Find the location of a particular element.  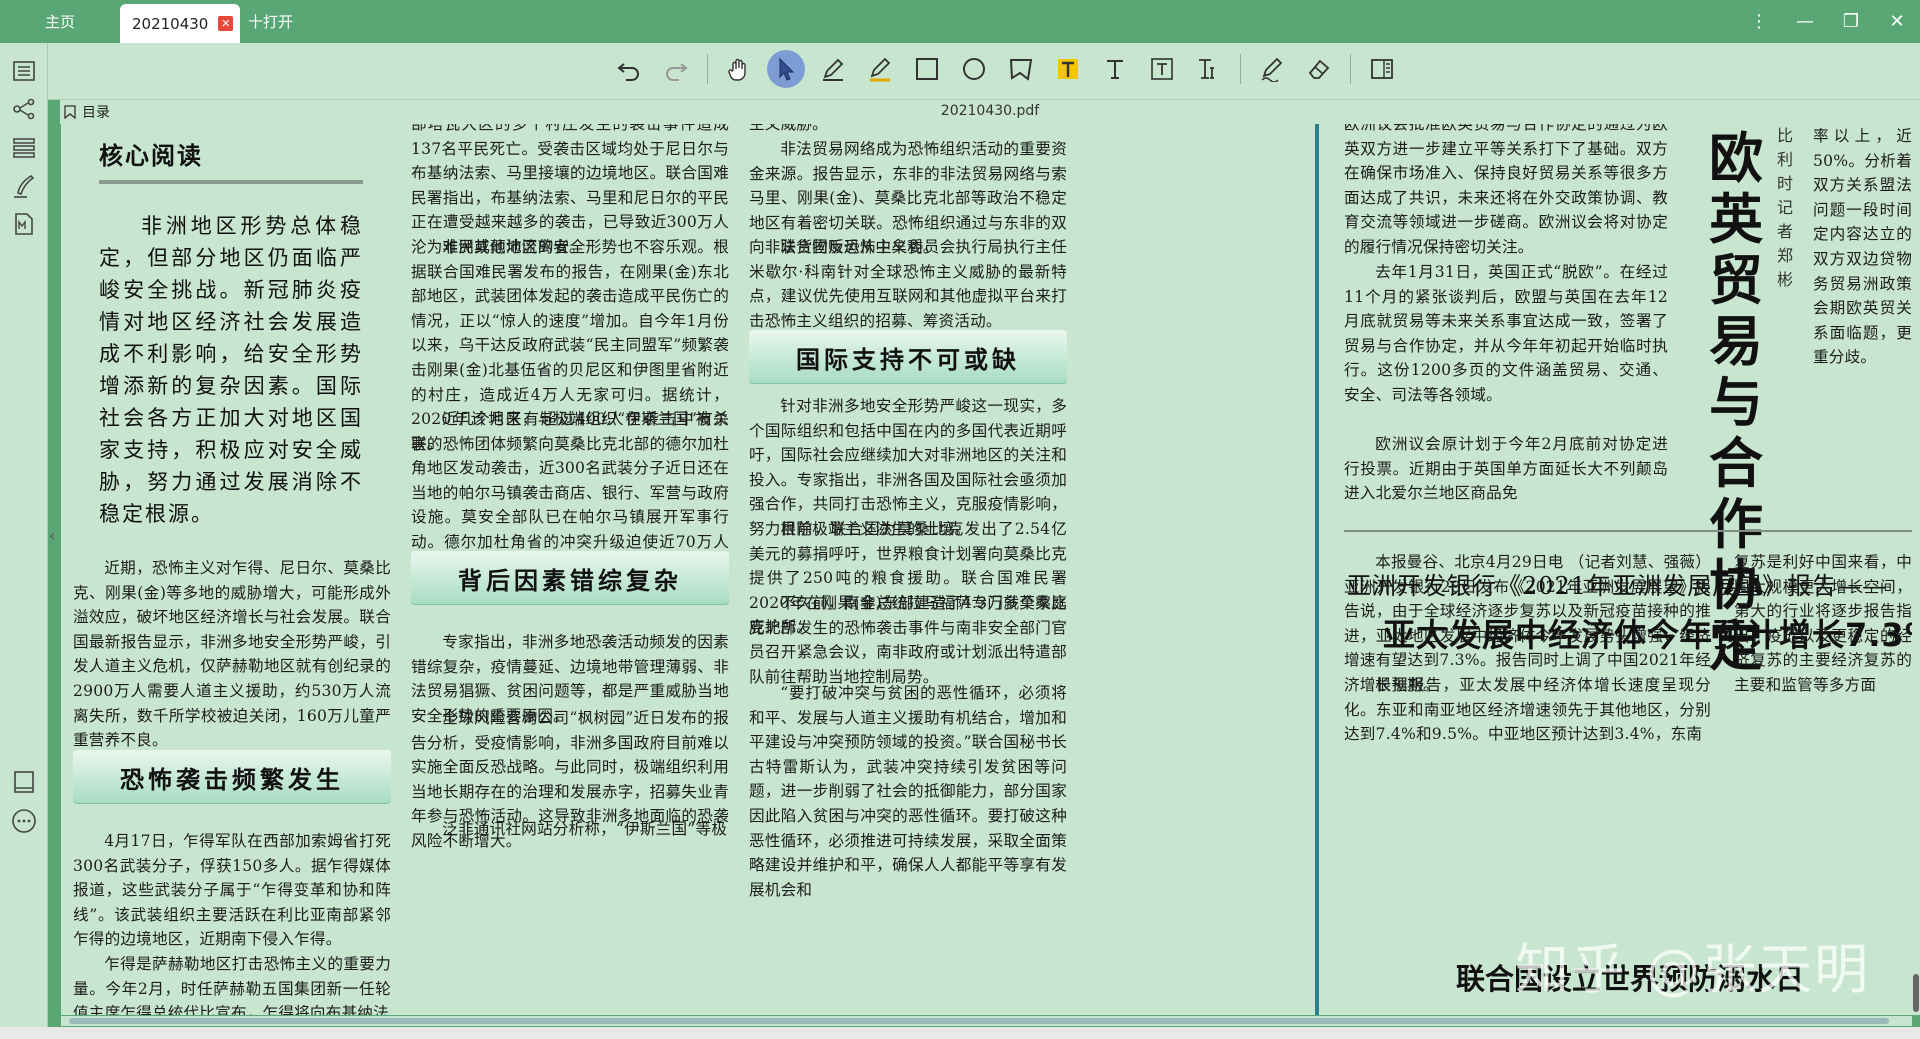

tab-close-icon: ✕ is located at coordinates (226, 23).